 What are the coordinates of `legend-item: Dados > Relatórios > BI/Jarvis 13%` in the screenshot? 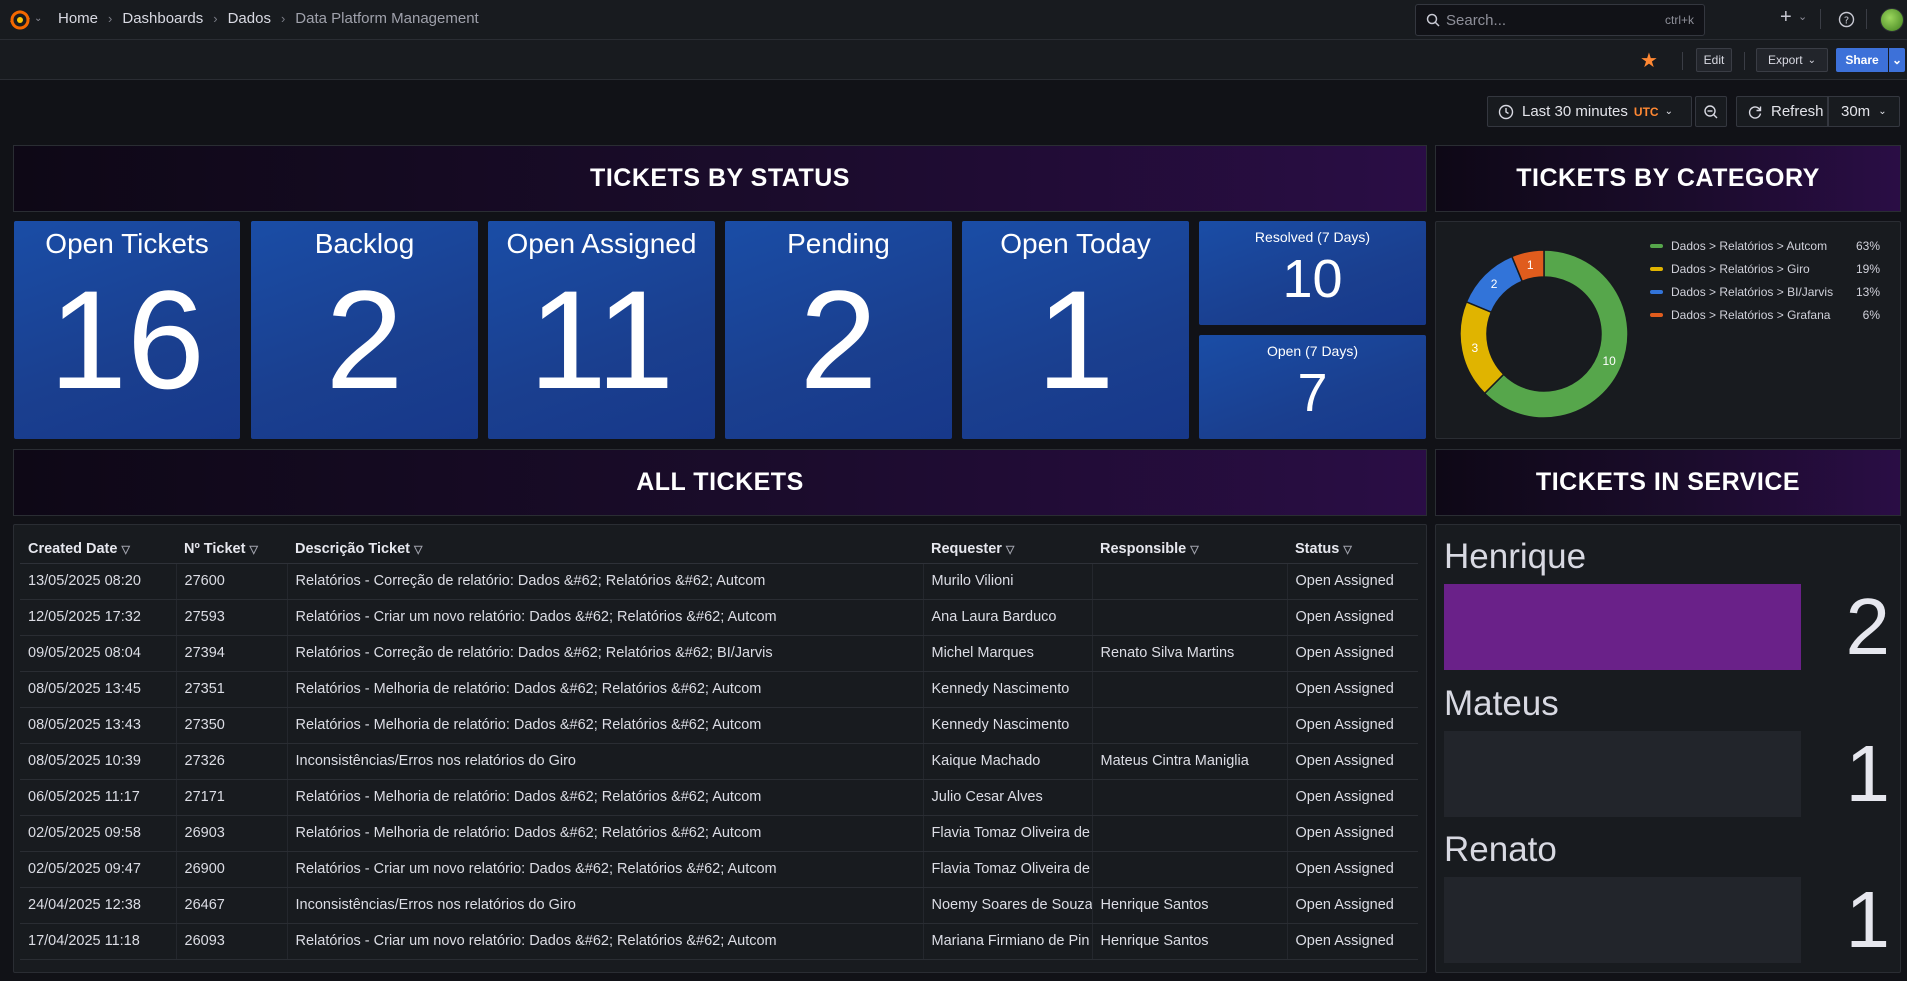 It's located at (1765, 291).